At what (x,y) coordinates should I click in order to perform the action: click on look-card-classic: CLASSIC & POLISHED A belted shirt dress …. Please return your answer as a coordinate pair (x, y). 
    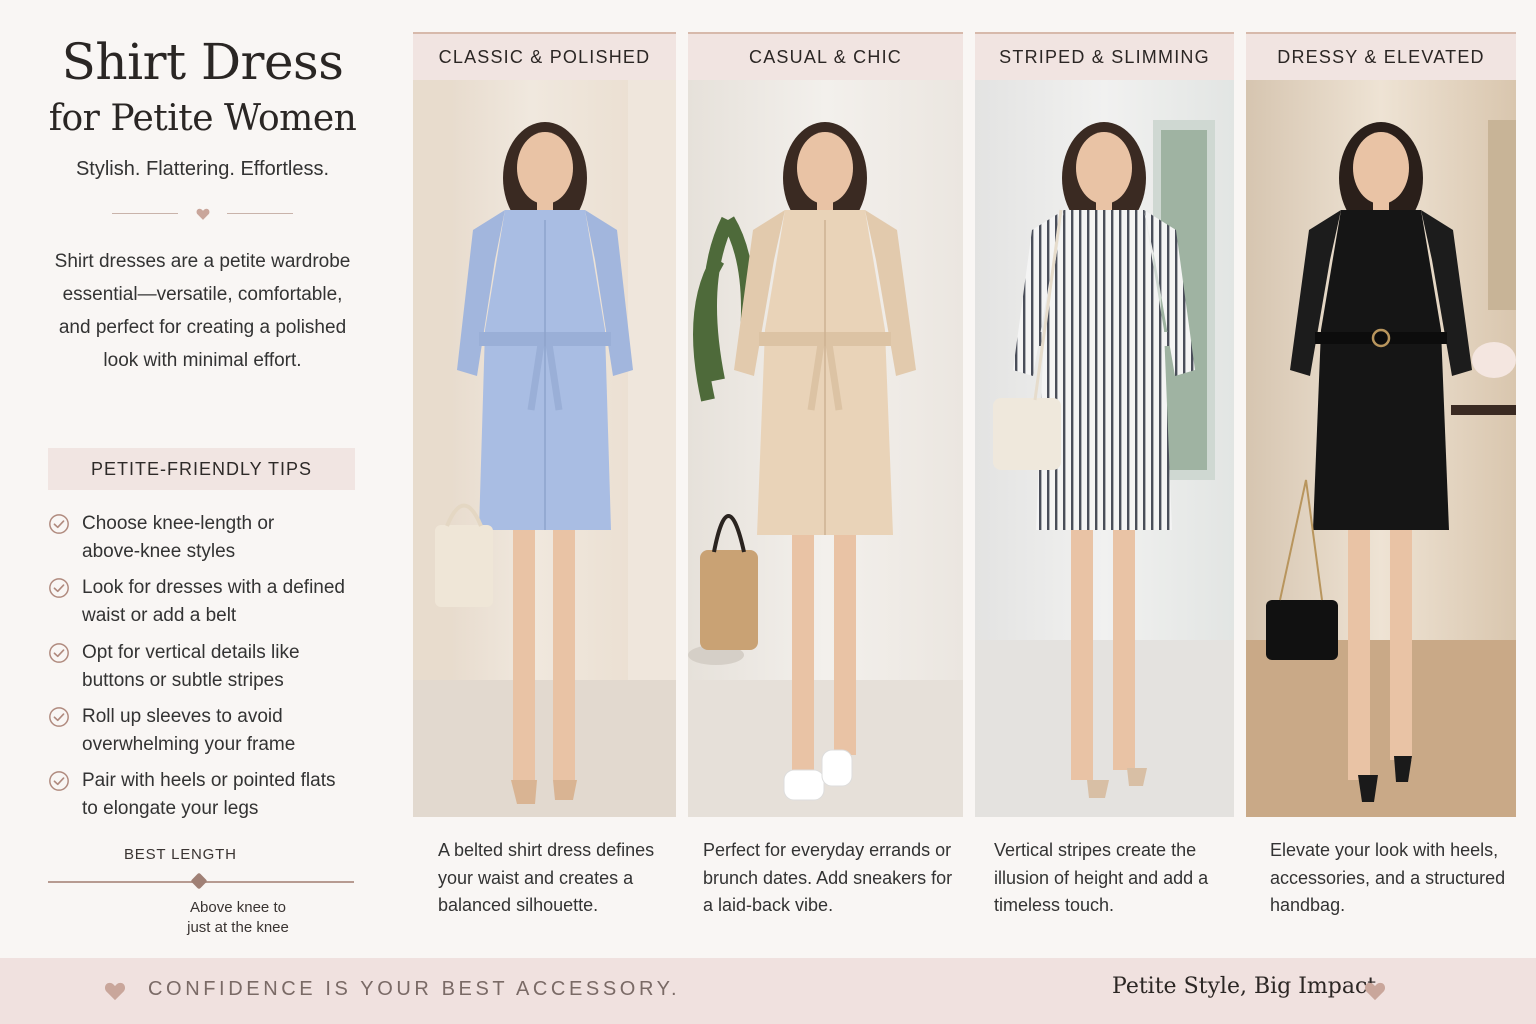
    Looking at the image, I should click on (544, 476).